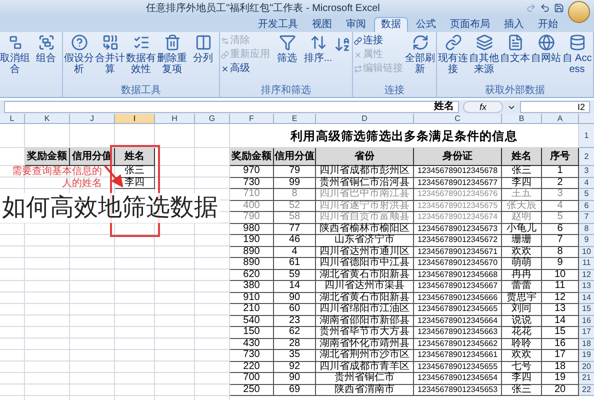 This screenshot has height=400, width=594. What do you see at coordinates (560, 297) in the screenshot?
I see `table-cell: 12` at bounding box center [560, 297].